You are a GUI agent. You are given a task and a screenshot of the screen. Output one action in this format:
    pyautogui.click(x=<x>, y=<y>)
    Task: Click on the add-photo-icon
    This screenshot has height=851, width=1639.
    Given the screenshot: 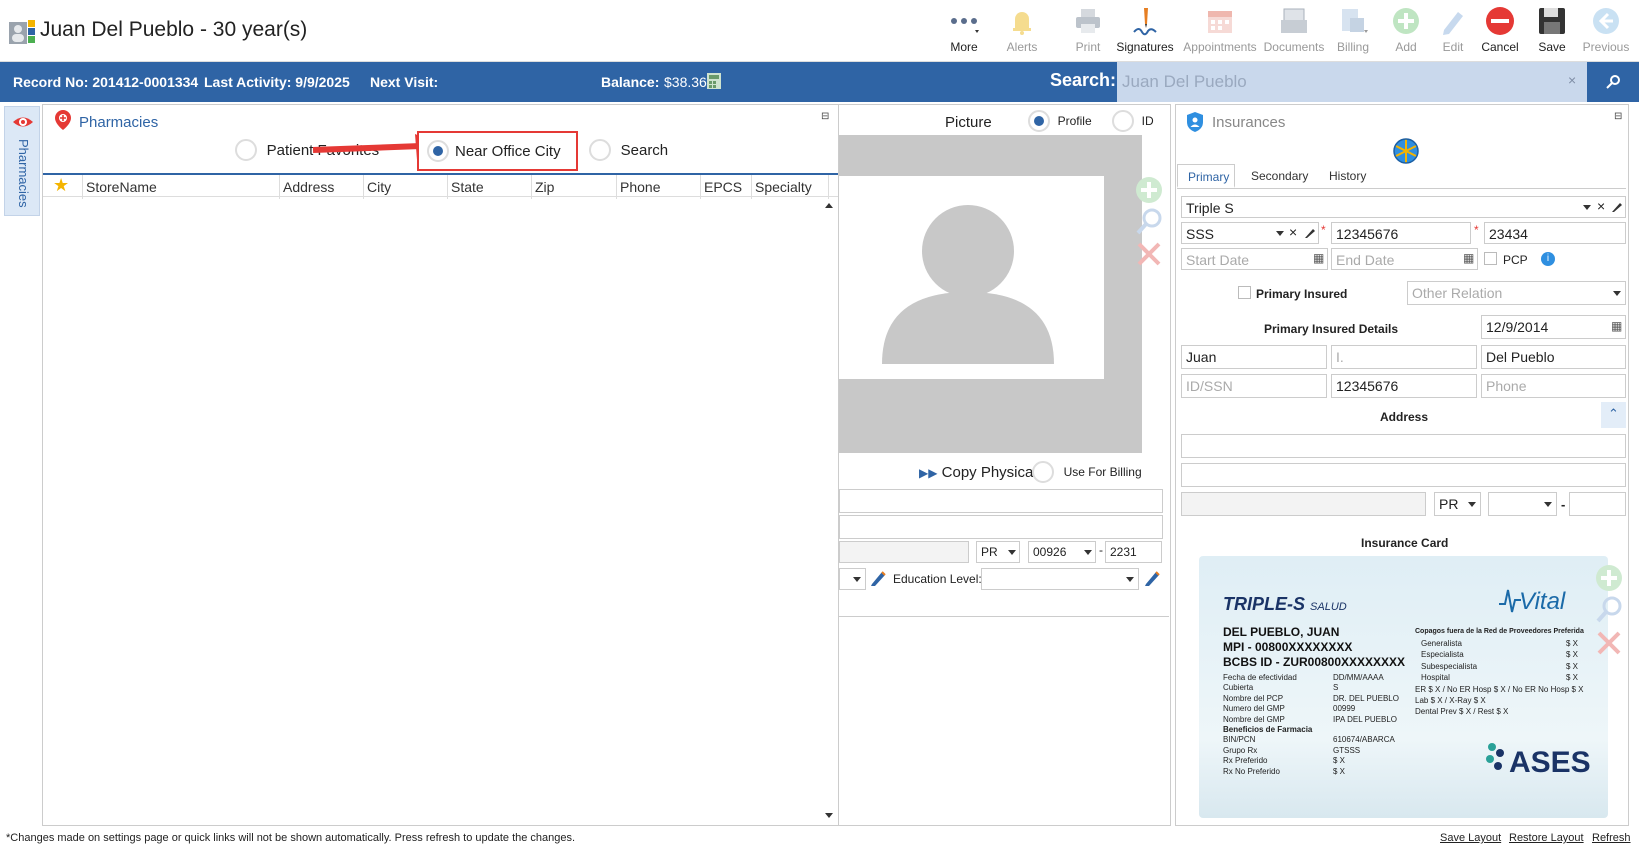 What is the action you would take?
    pyautogui.click(x=1149, y=190)
    